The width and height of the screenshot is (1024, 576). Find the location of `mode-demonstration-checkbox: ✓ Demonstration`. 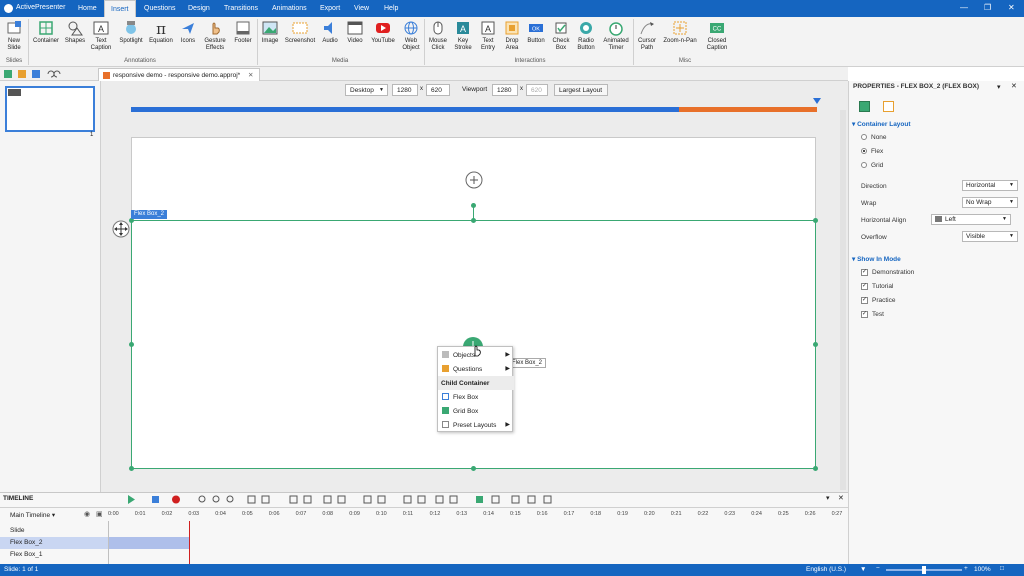

mode-demonstration-checkbox: ✓ Demonstration is located at coordinates (887, 272).